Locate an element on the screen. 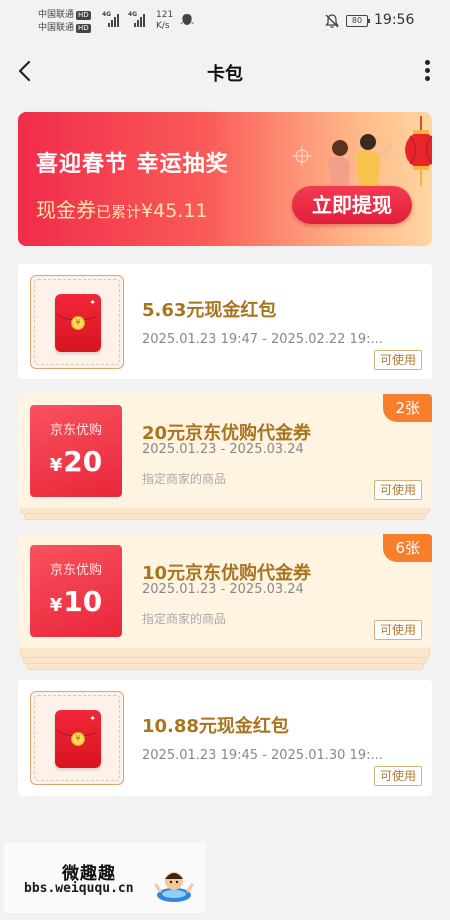 The height and width of the screenshot is (920, 450). carrier-2-label: 中国联通 is located at coordinates (56, 28).